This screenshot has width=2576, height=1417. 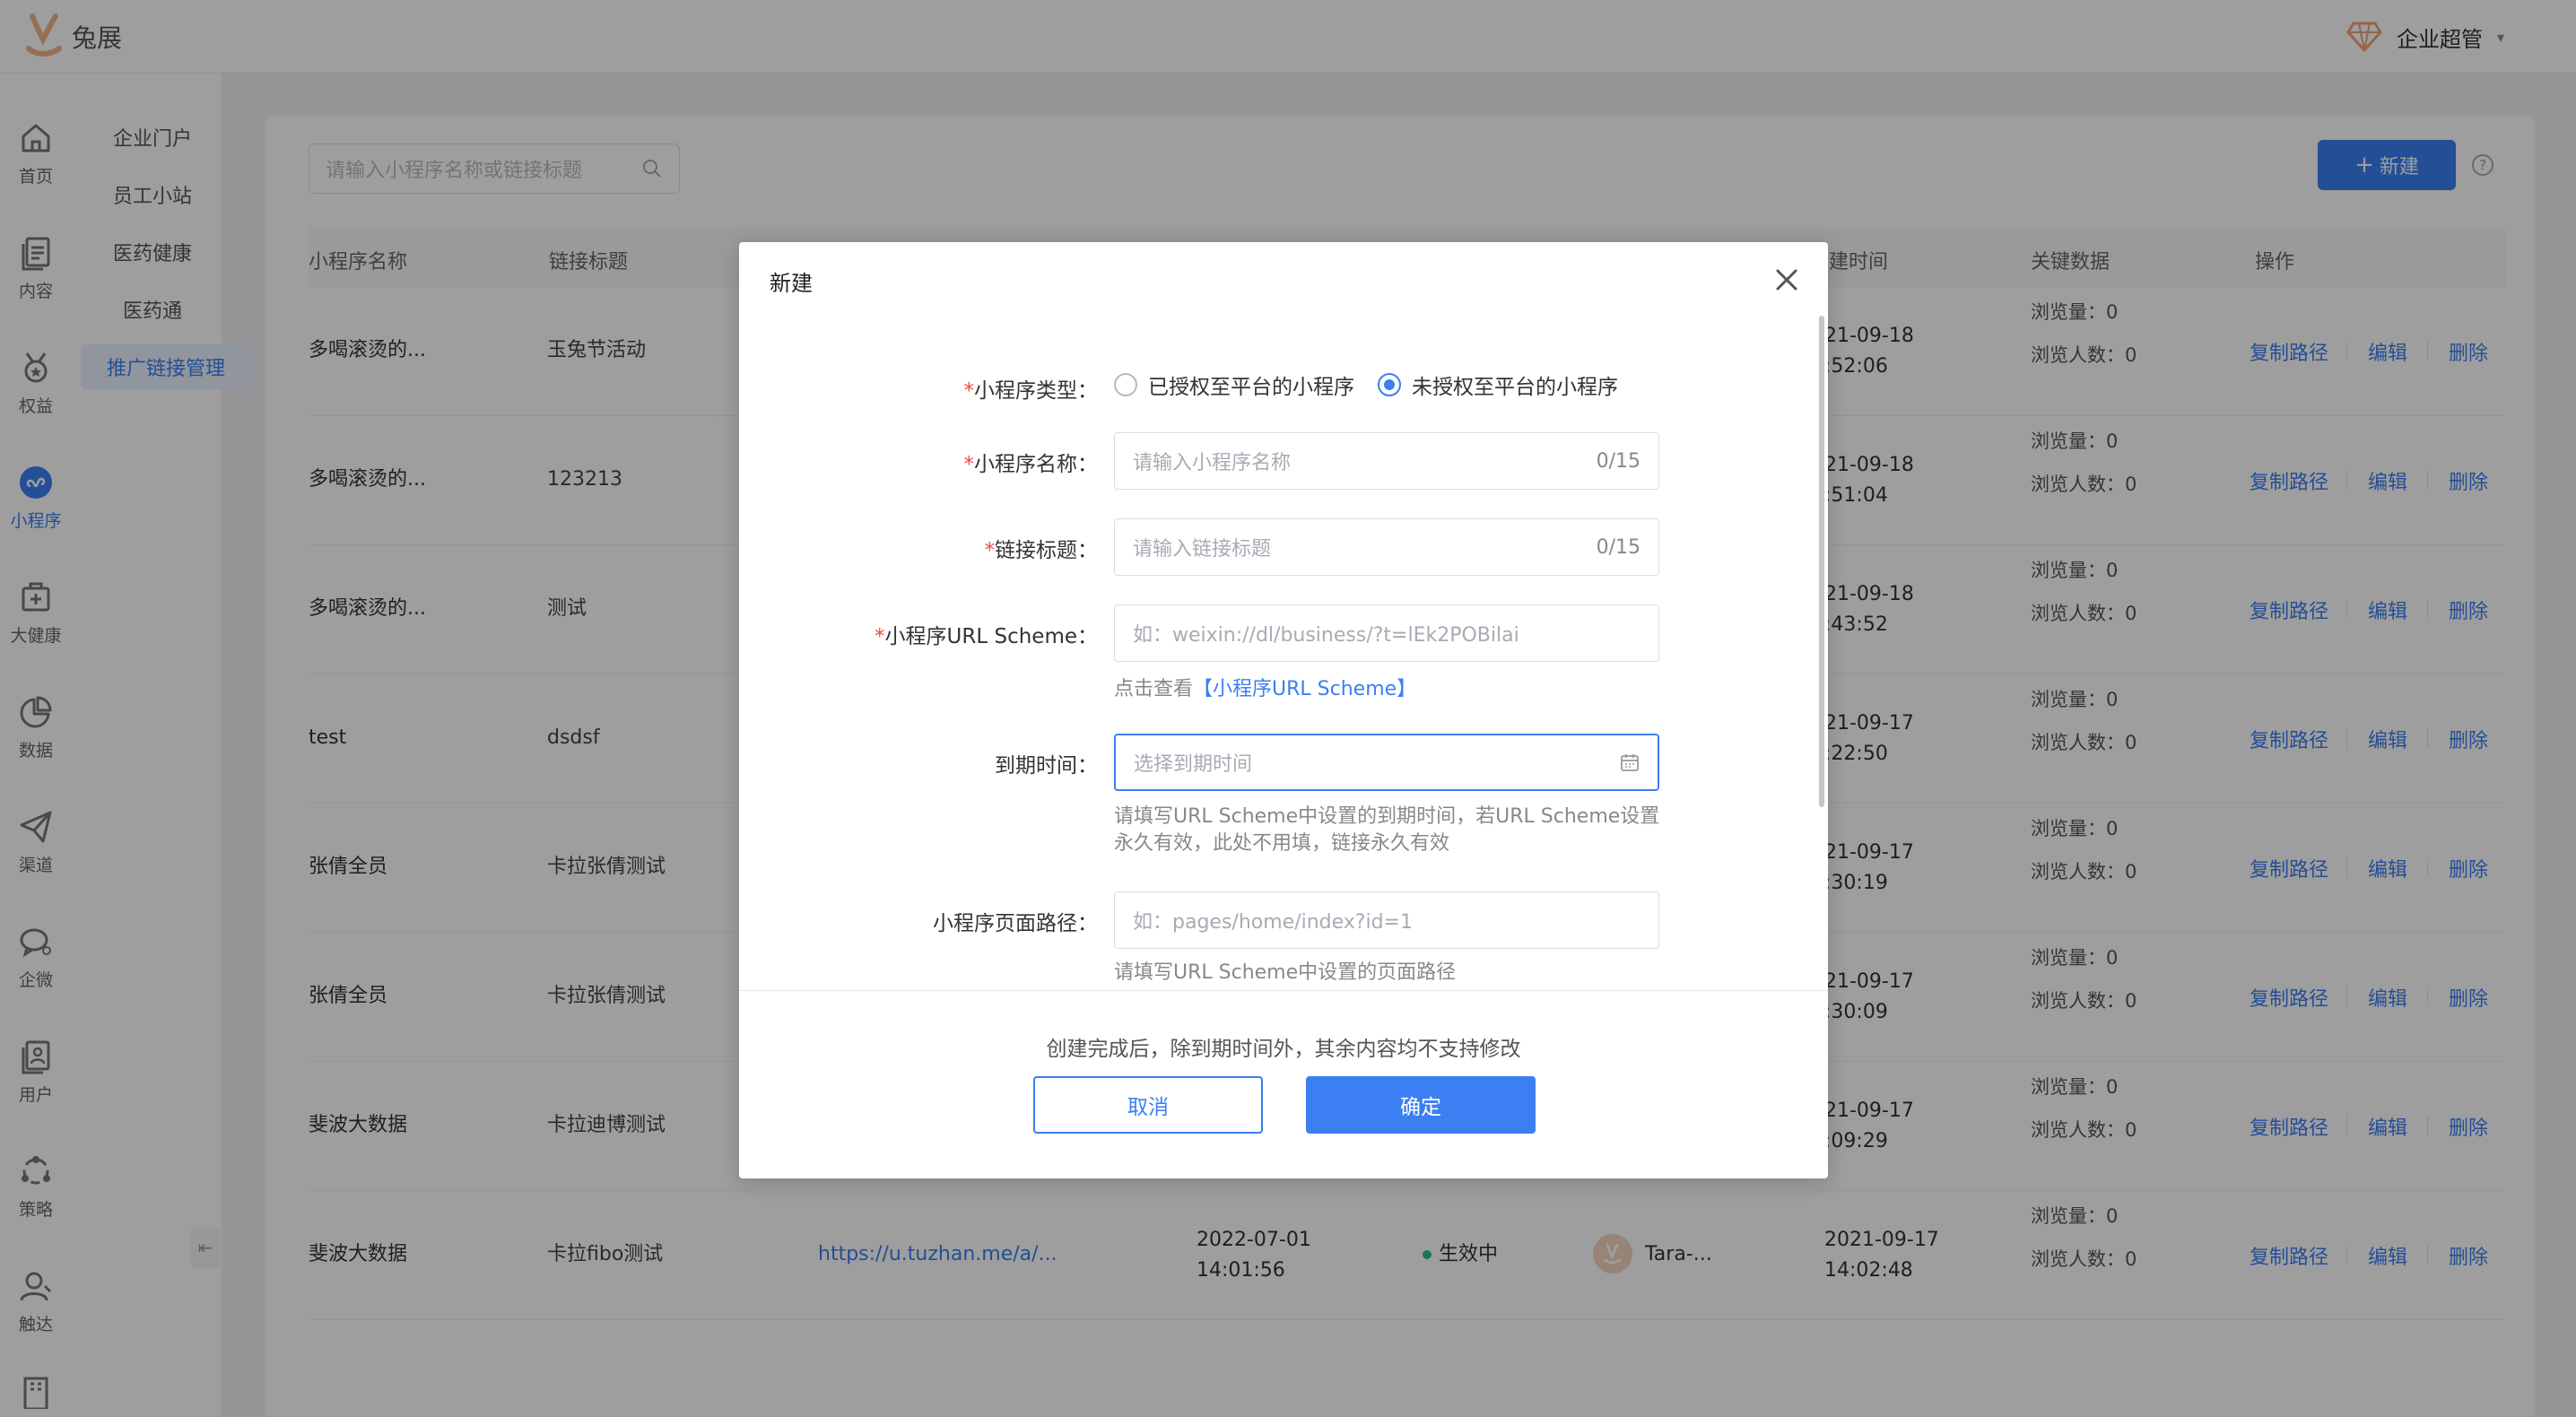 I want to click on scheme-hint: 点击查看【小程序URL Scheme】, so click(x=1265, y=689).